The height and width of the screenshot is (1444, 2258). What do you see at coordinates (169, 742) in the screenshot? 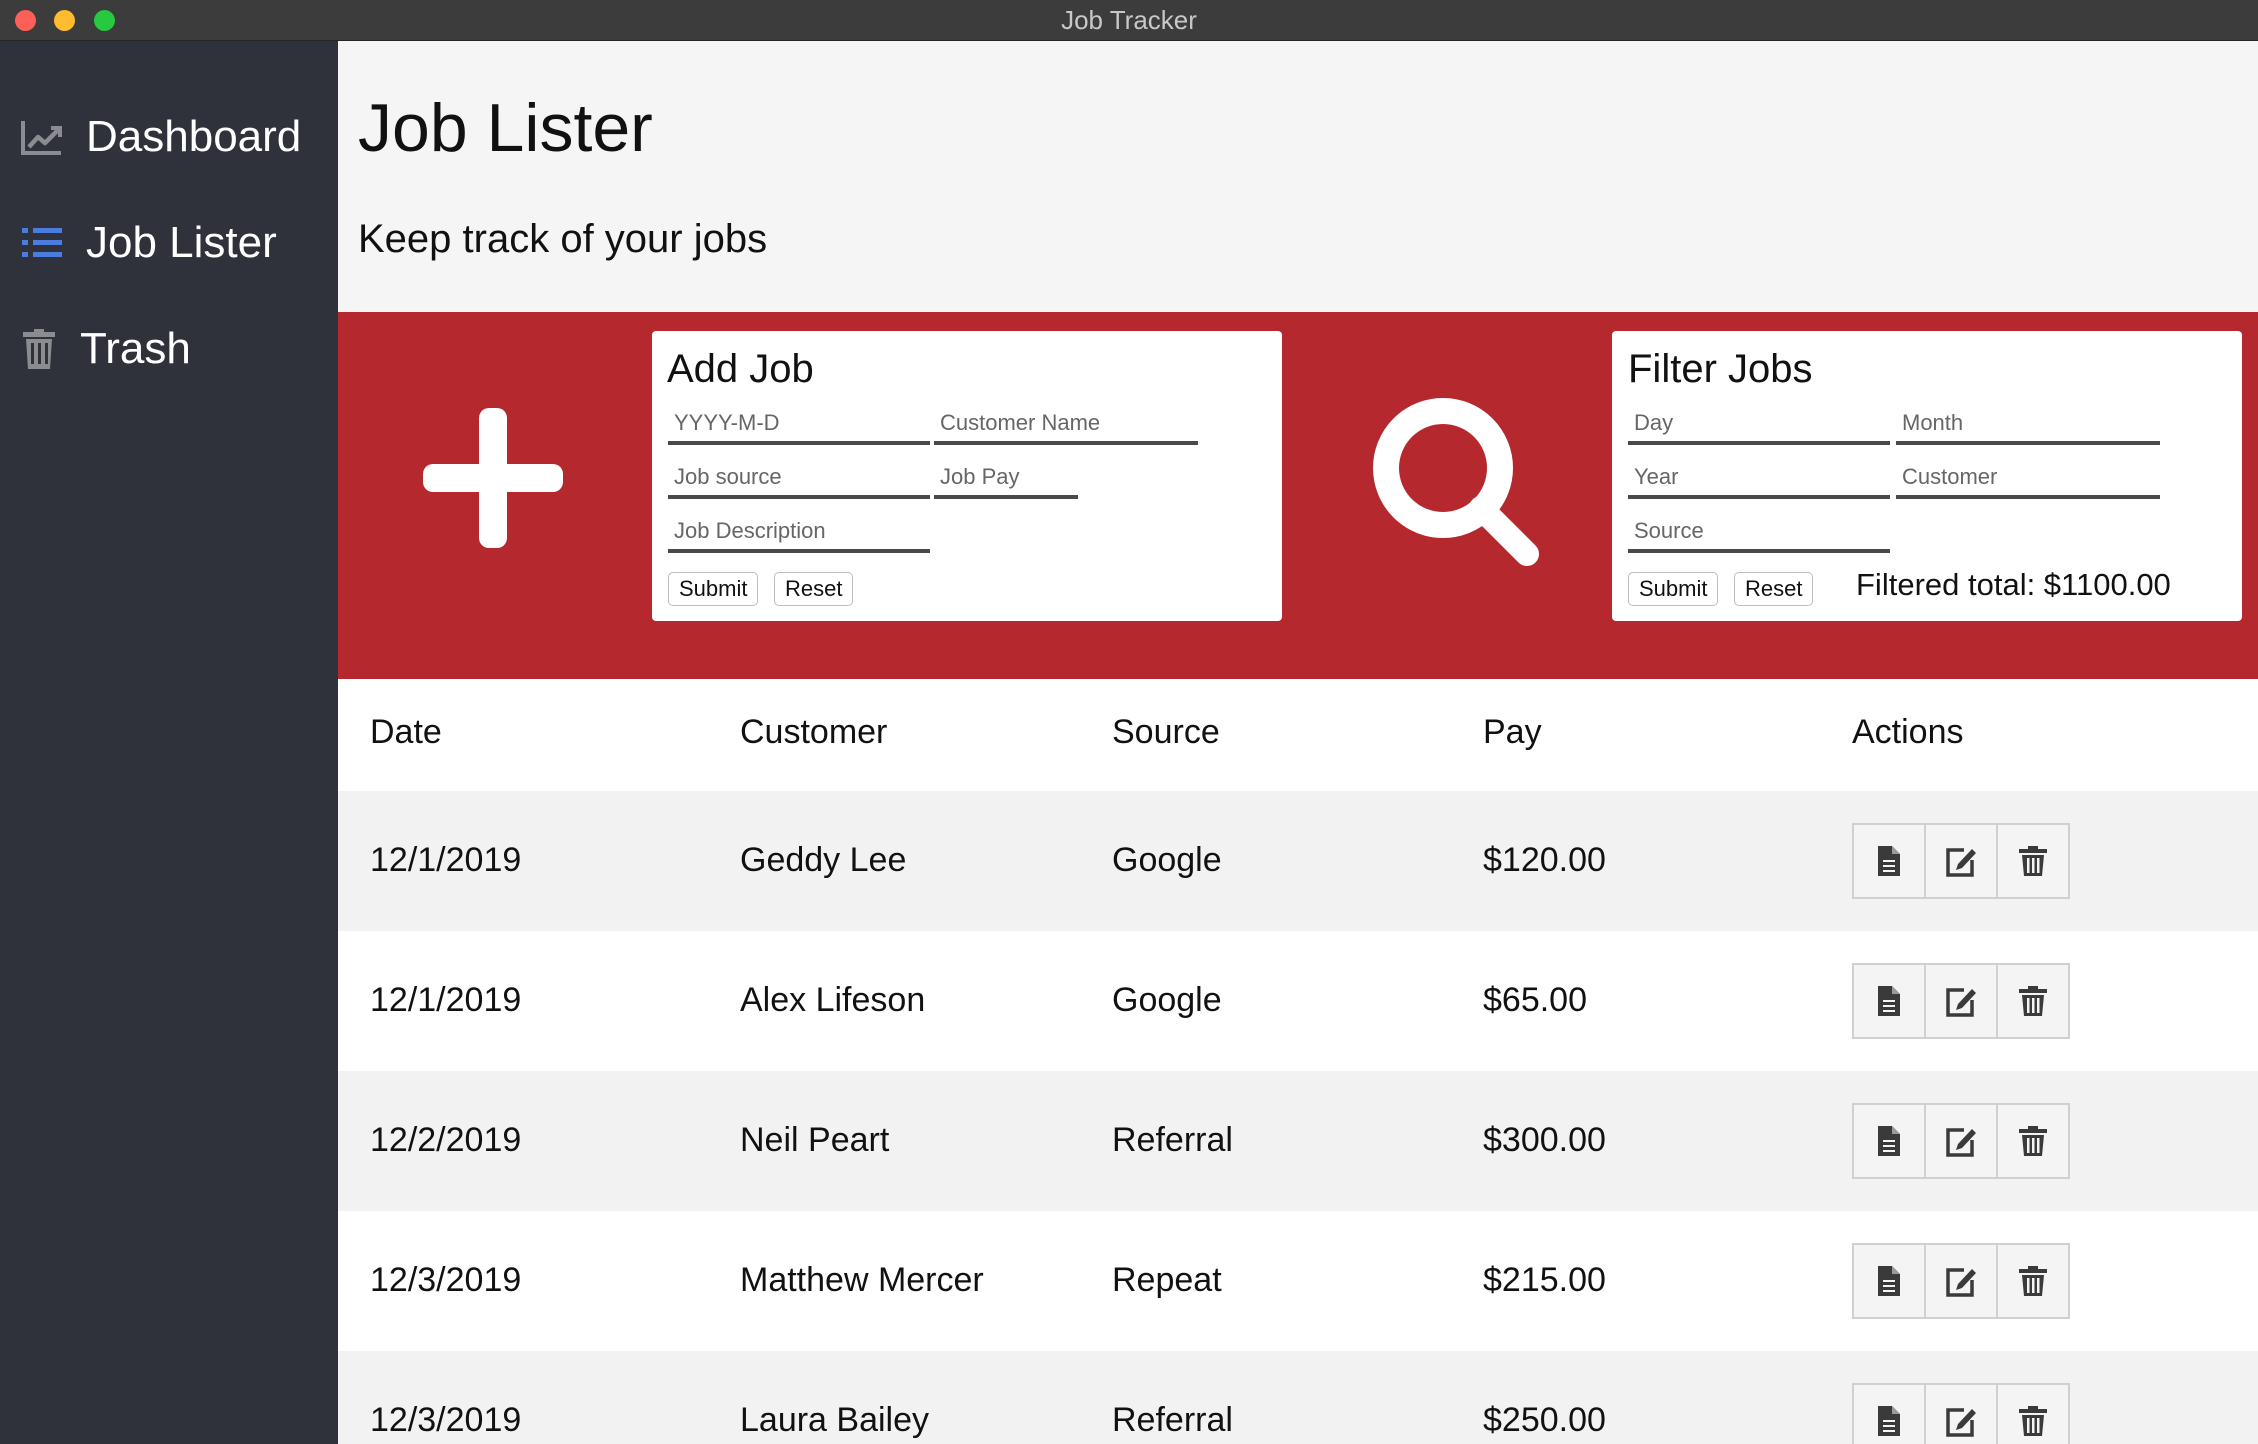
I see `sidebar: Dashboard Job Lister Trash` at bounding box center [169, 742].